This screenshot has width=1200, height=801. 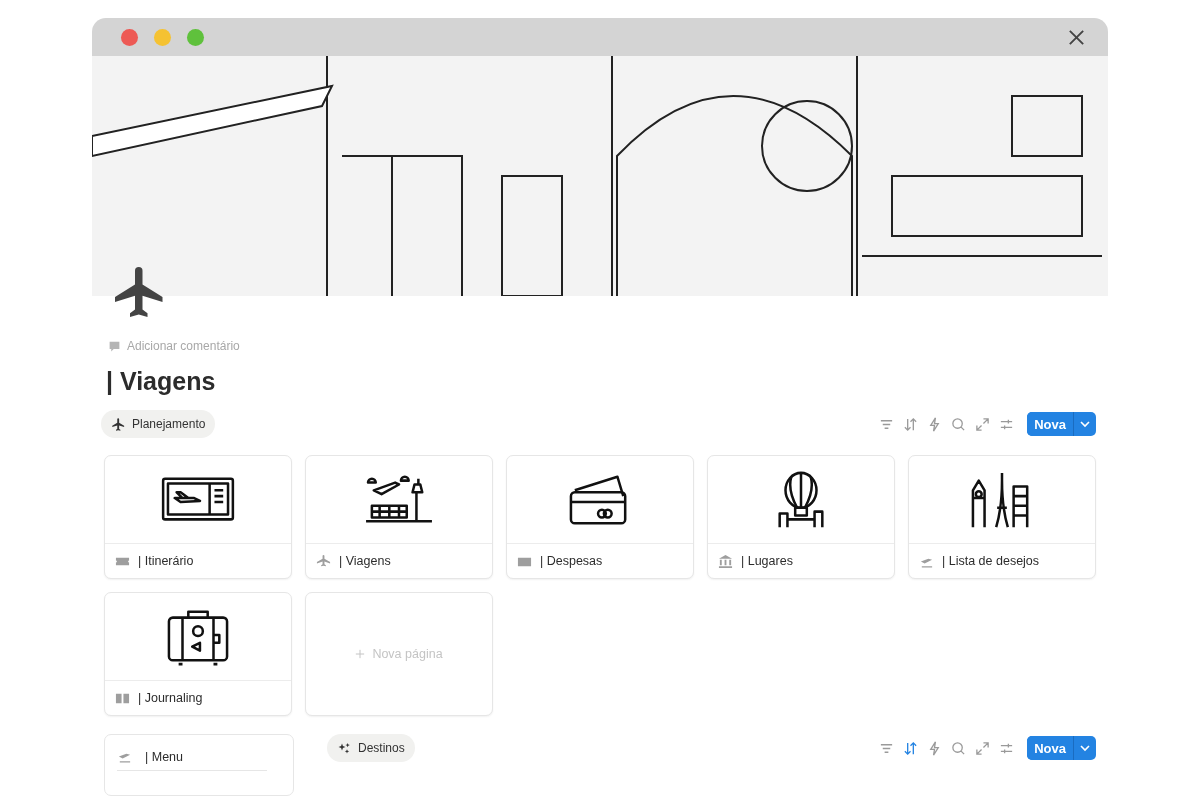 I want to click on card-title: | Lista de desejos, so click(x=991, y=561).